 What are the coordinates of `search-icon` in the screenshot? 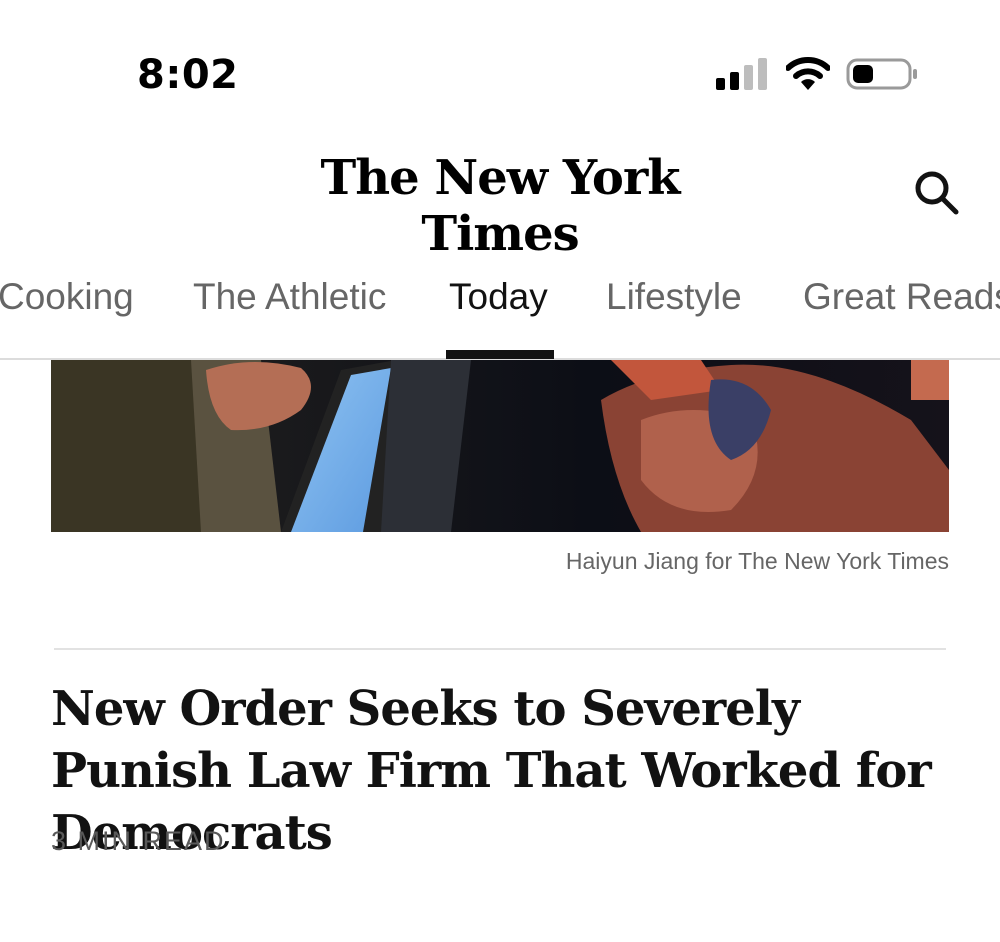 It's located at (938, 194).